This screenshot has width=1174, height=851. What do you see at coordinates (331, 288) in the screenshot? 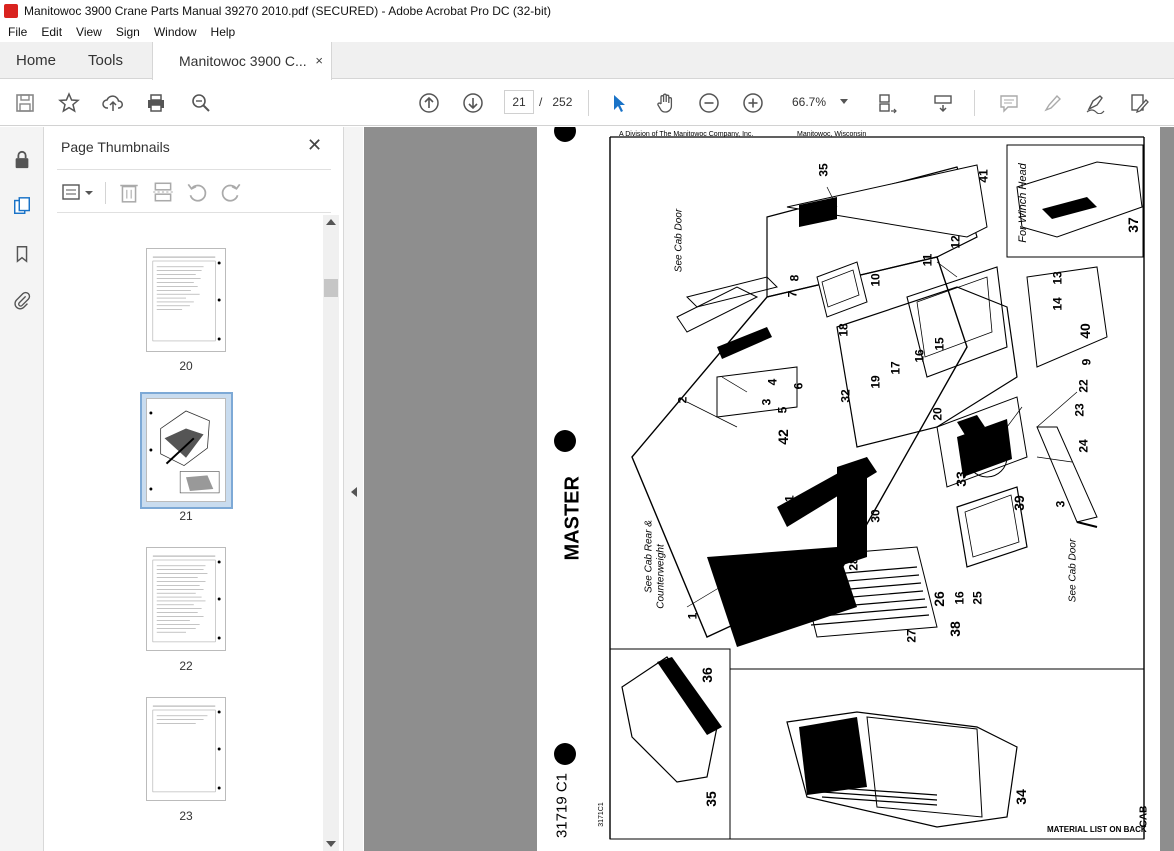
I see `scrollbar-thumb` at bounding box center [331, 288].